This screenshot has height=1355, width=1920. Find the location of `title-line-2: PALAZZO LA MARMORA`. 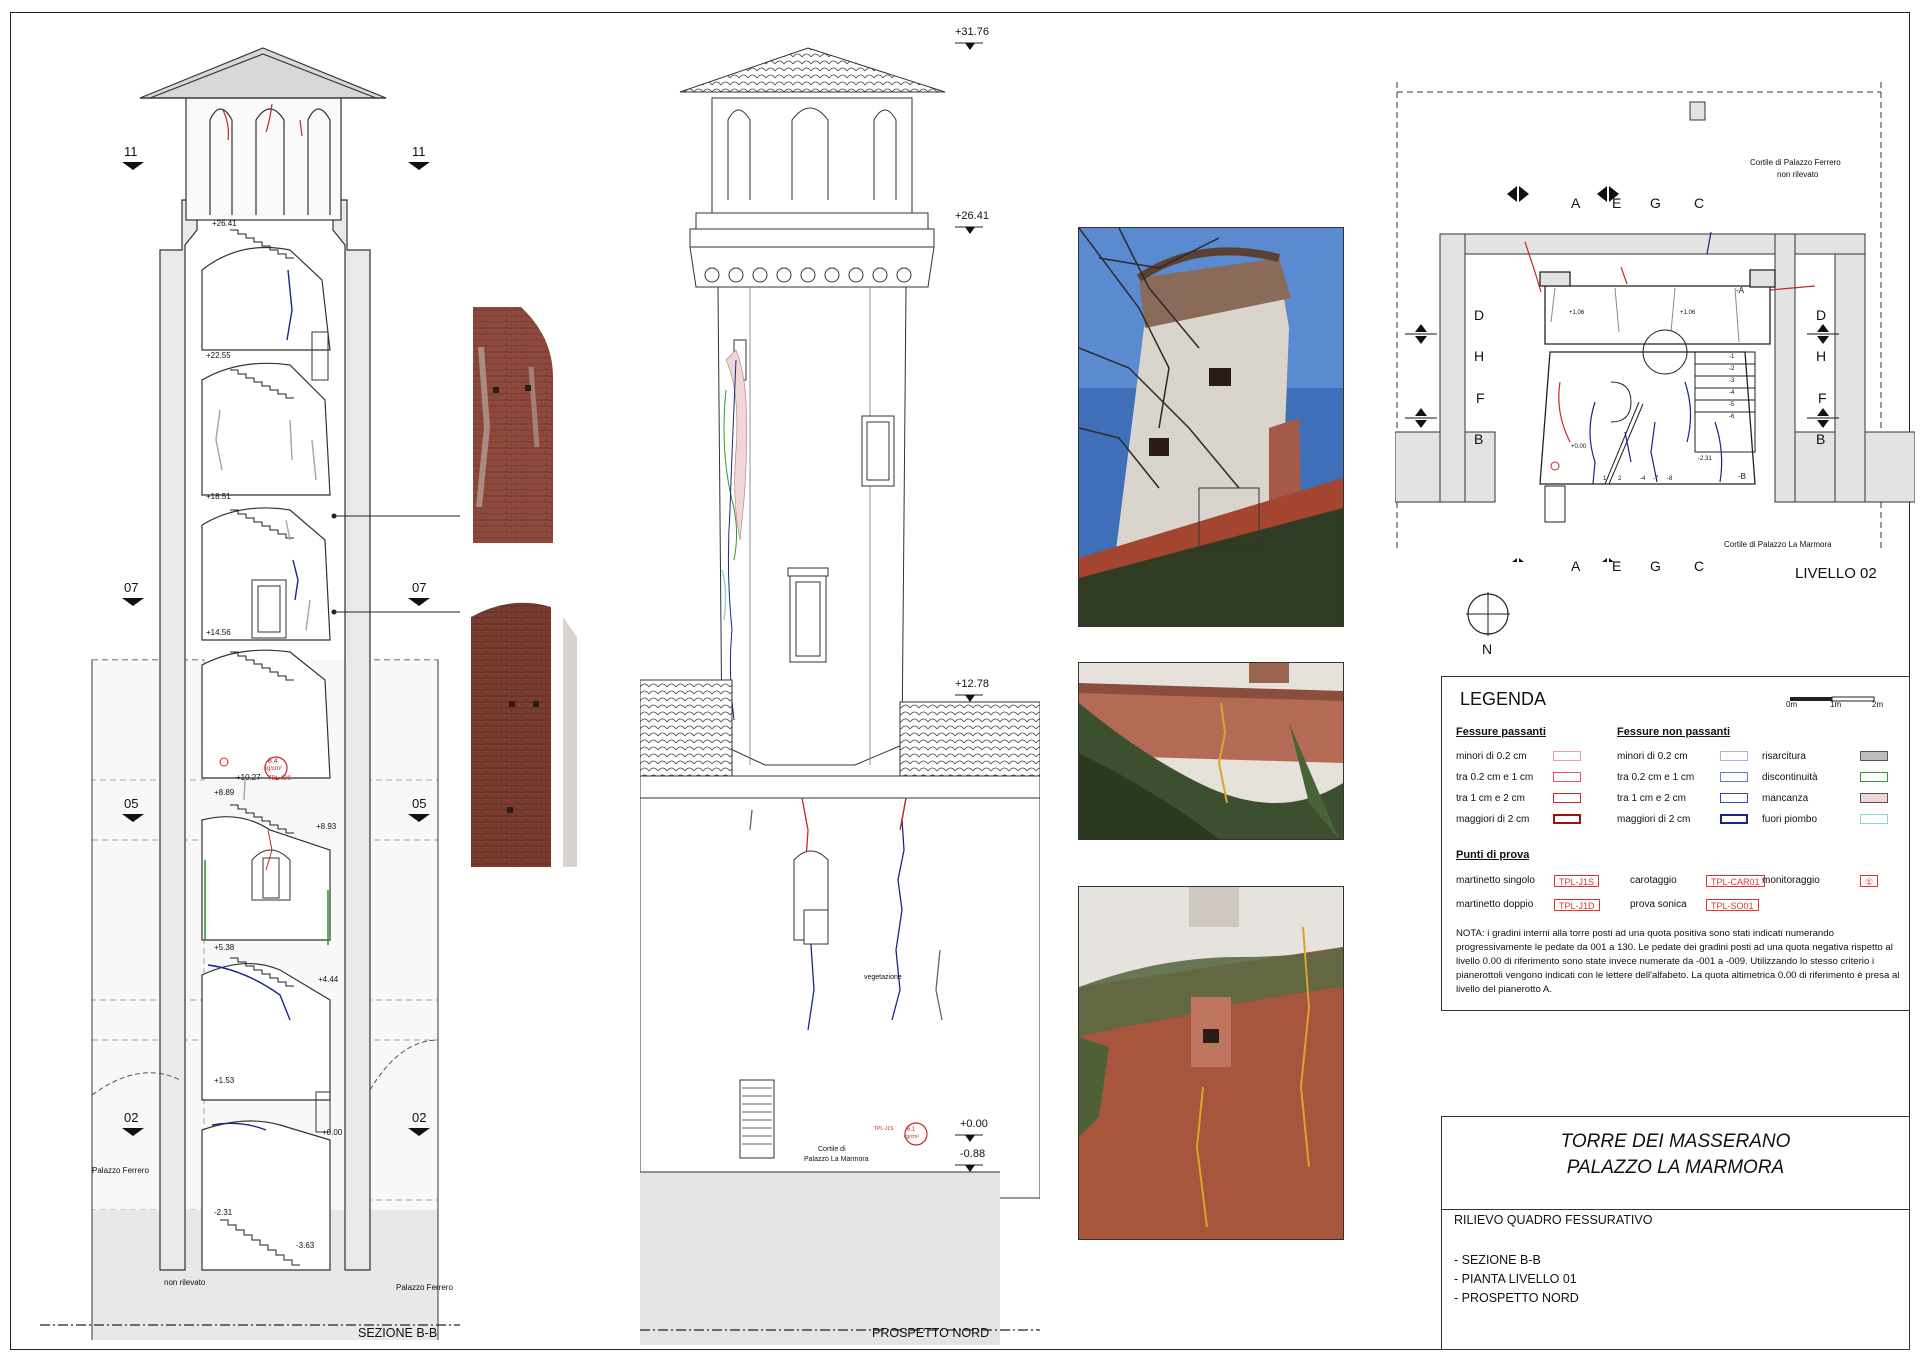

title-line-2: PALAZZO LA MARMORA is located at coordinates (1675, 1167).